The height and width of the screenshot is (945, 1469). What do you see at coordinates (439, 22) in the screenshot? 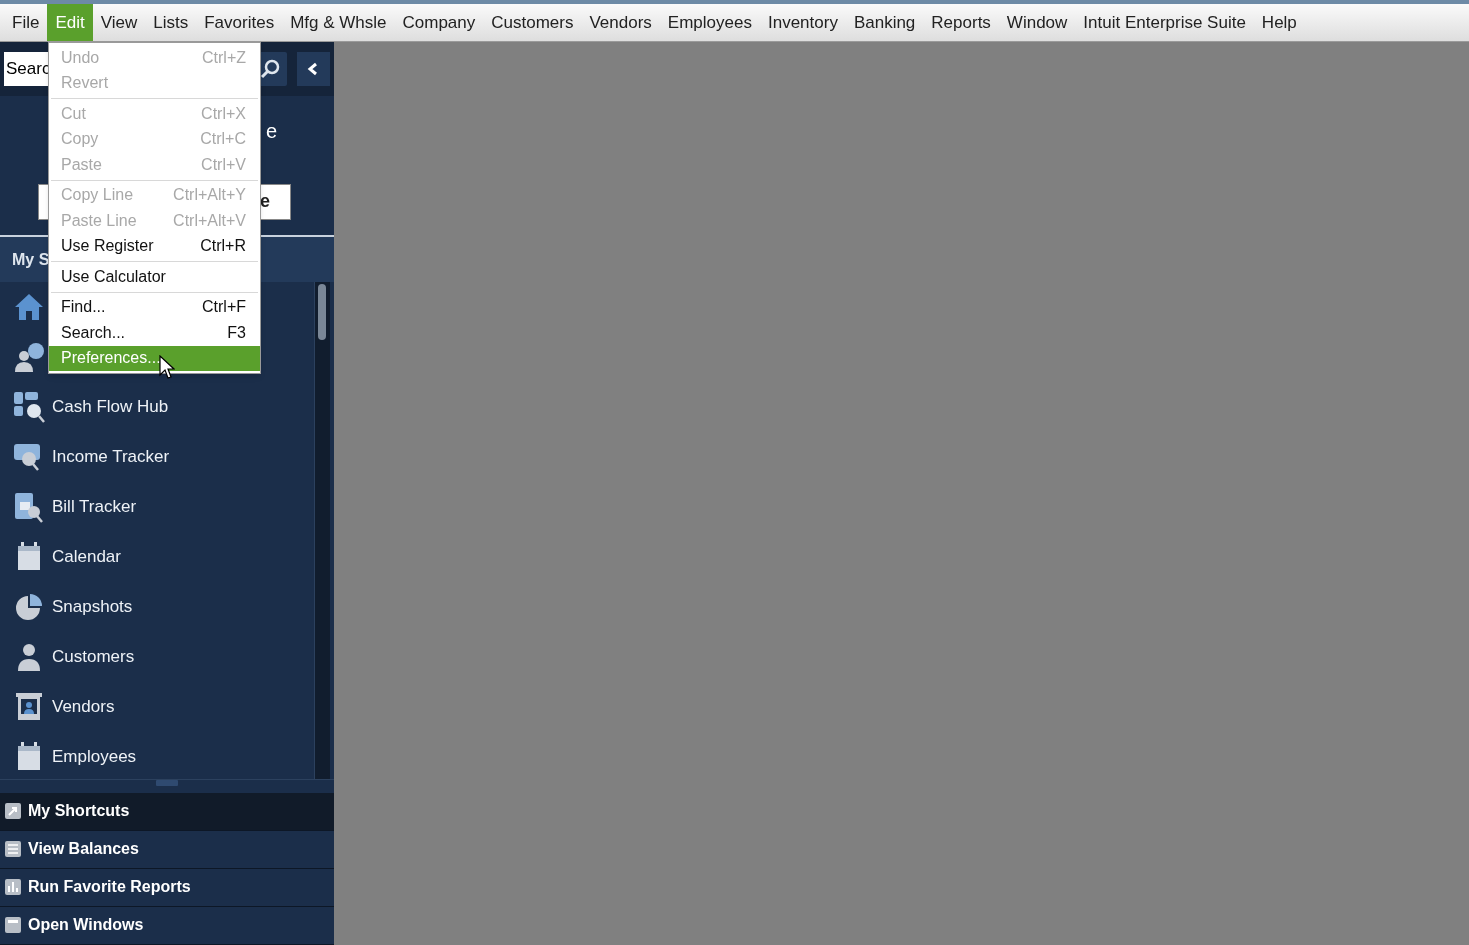
I see `menu-bar-item: Company` at bounding box center [439, 22].